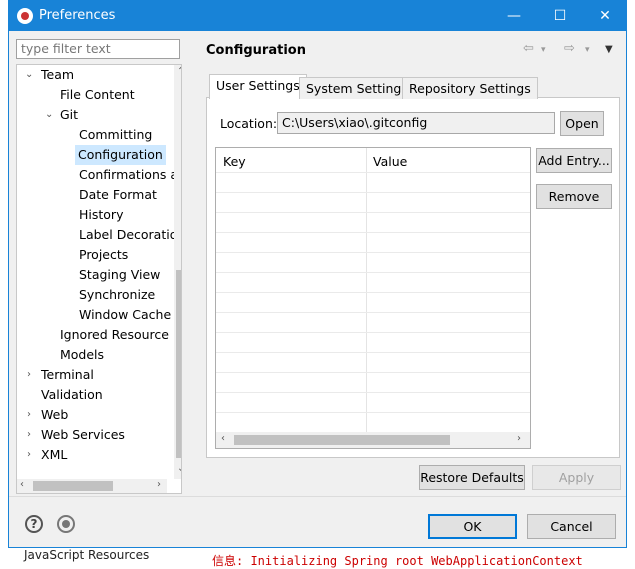 The width and height of the screenshot is (635, 569). I want to click on restore-defaults-button: Restore Defaults, so click(472, 477).